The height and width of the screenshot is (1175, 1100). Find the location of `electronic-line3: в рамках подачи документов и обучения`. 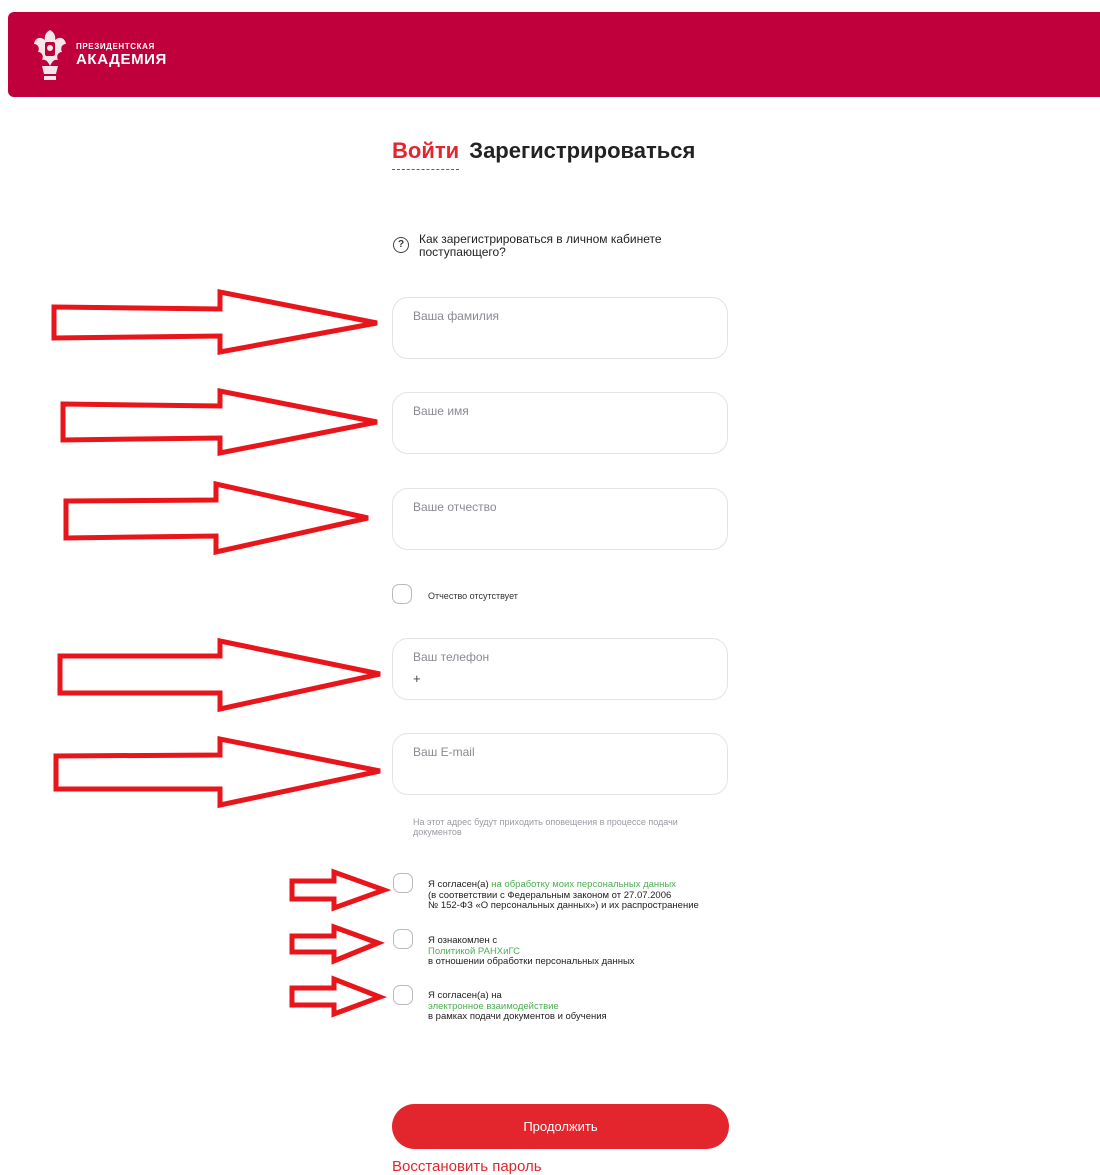

electronic-line3: в рамках подачи документов и обучения is located at coordinates (517, 1016).